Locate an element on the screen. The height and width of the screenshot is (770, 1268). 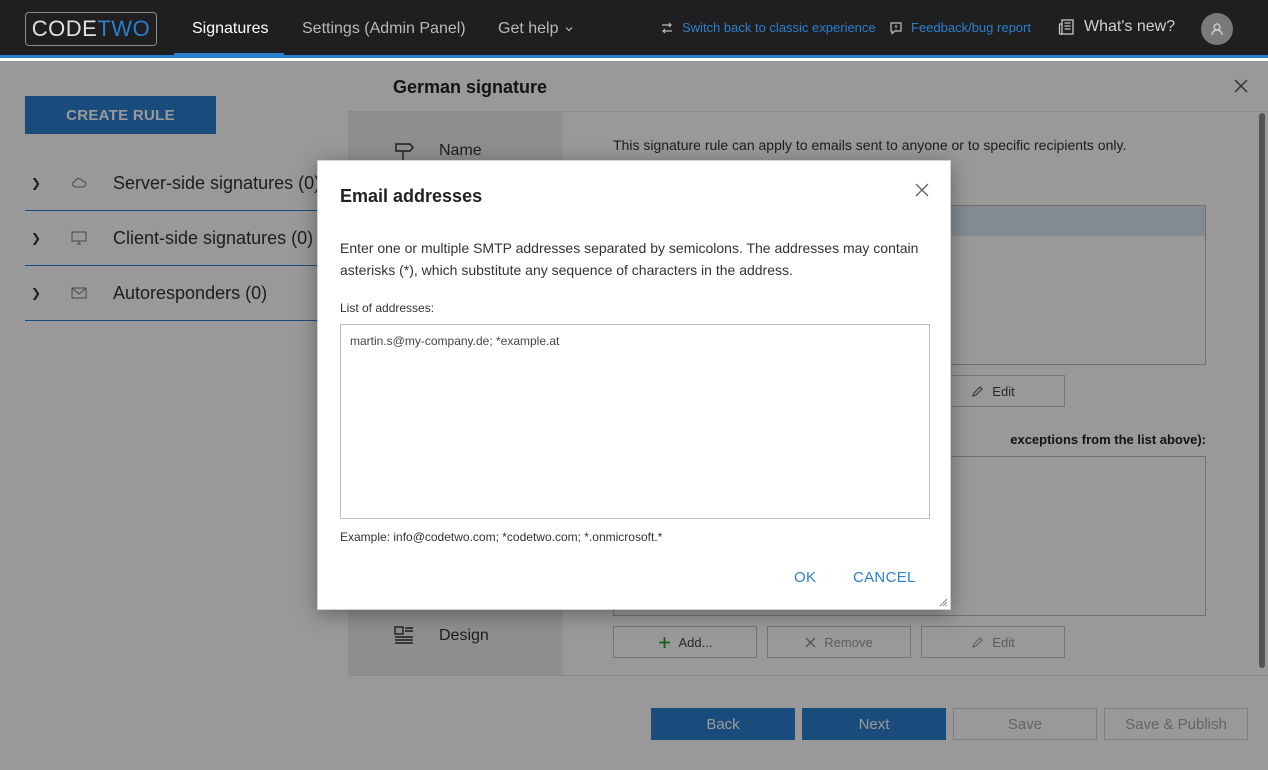
feedback-link: Feedback/bug report is located at coordinates (960, 27).